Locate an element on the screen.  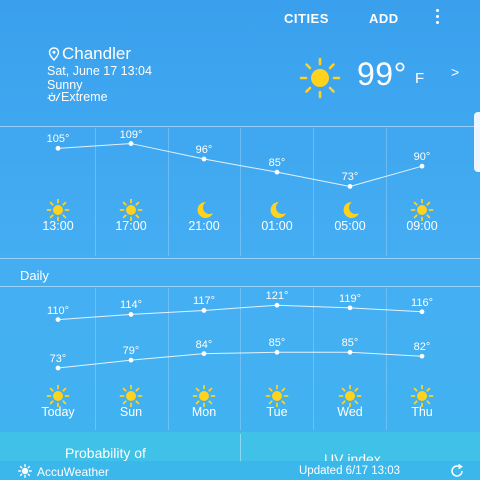
probability-card-title: Probability of is located at coordinates (105, 453).